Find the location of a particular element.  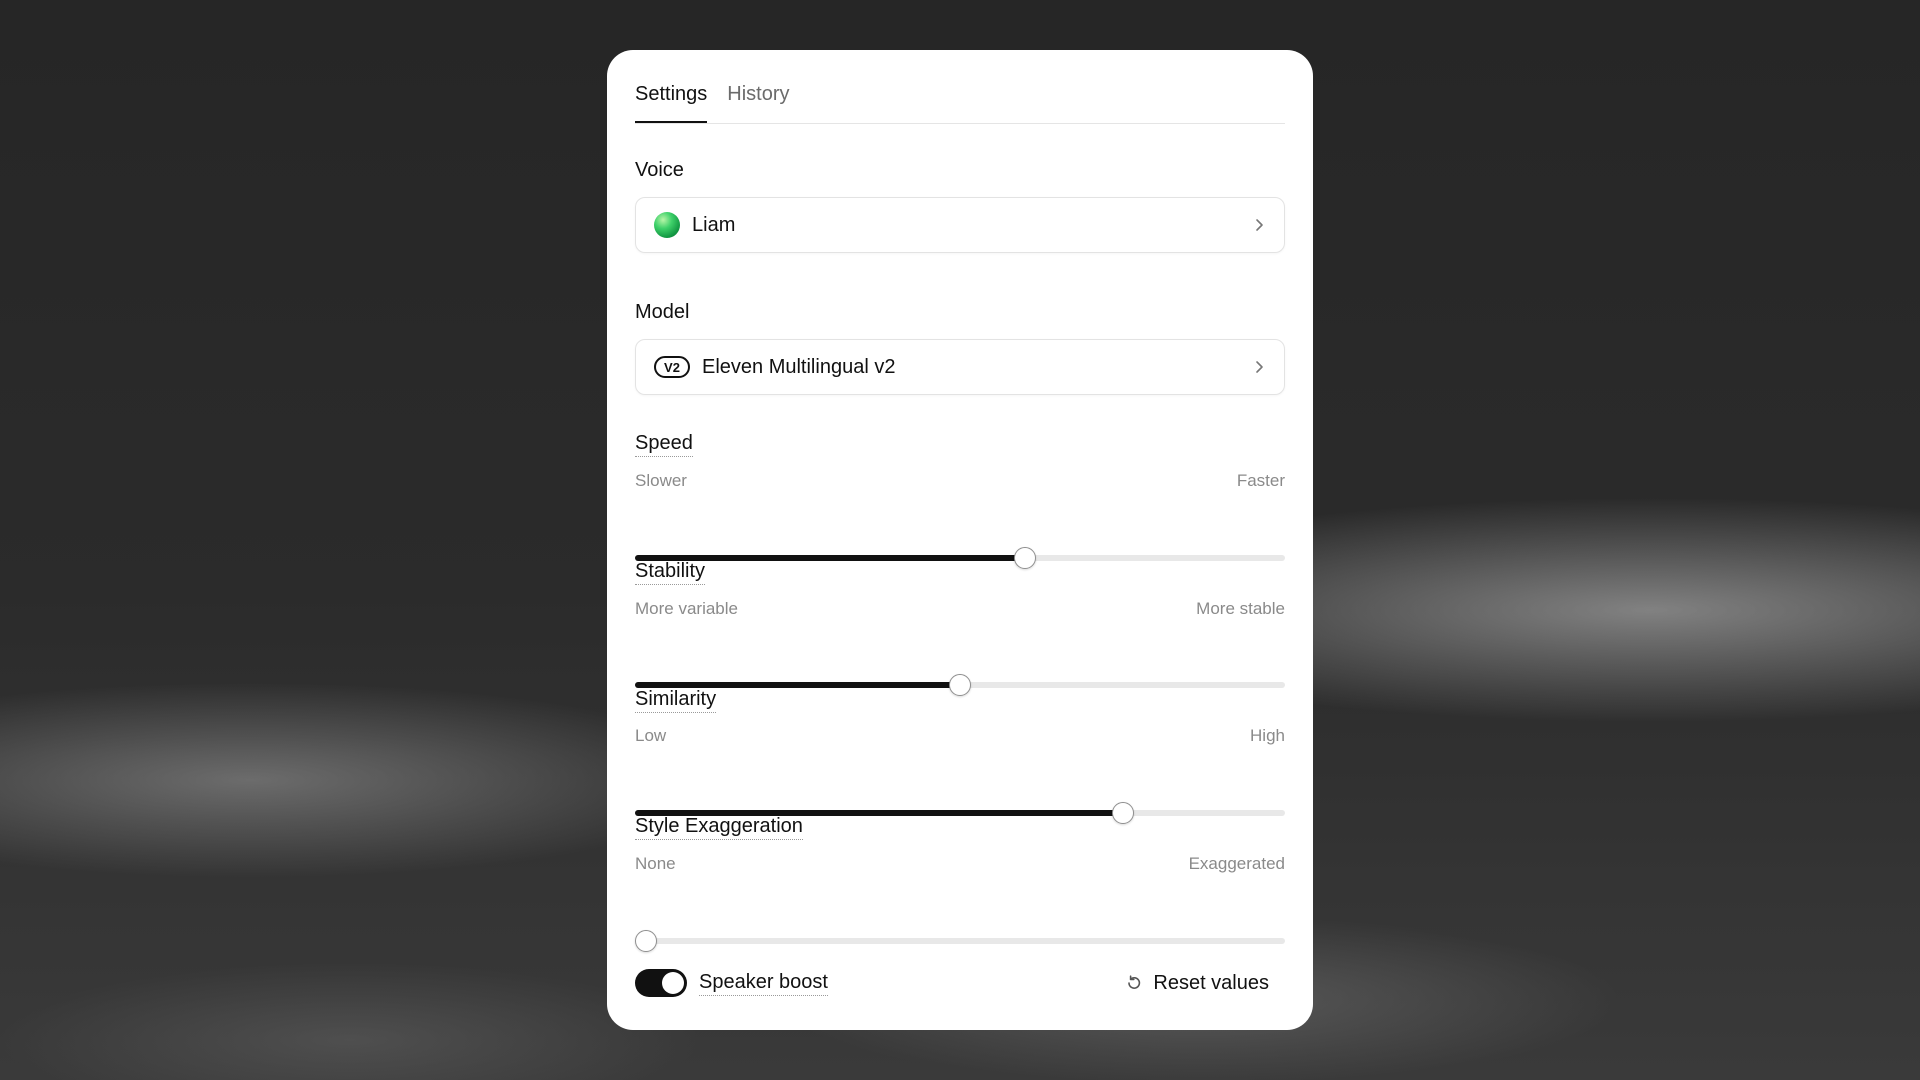

similarity-range-labels: Low High is located at coordinates (960, 736).